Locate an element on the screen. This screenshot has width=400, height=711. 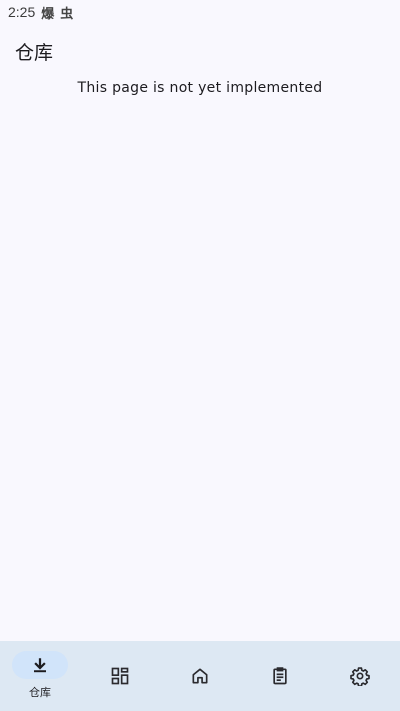
download-icon is located at coordinates (40, 665).